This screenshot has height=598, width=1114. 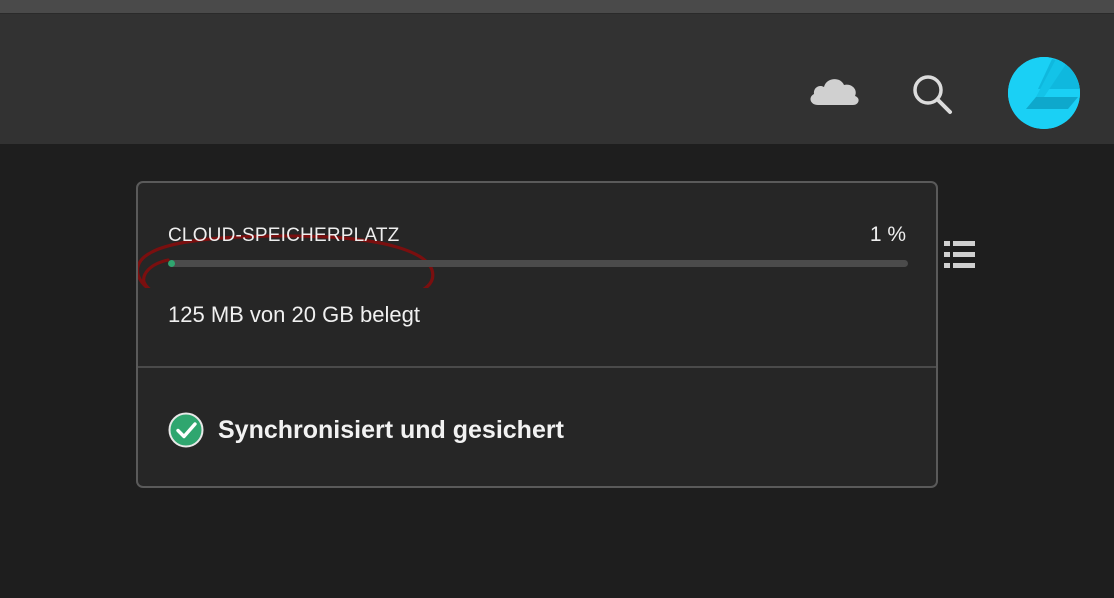 I want to click on storage-percent: 1 %, so click(x=887, y=234).